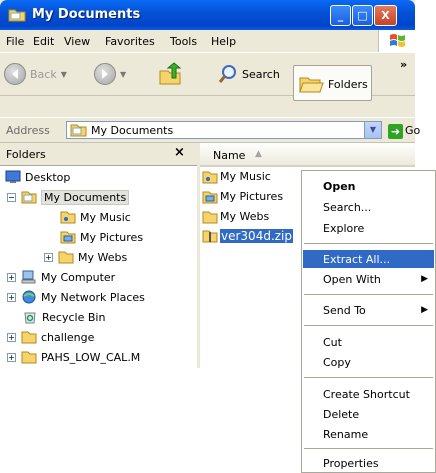 The width and height of the screenshot is (436, 473). I want to click on tree-item-label: Desktop, so click(48, 177).